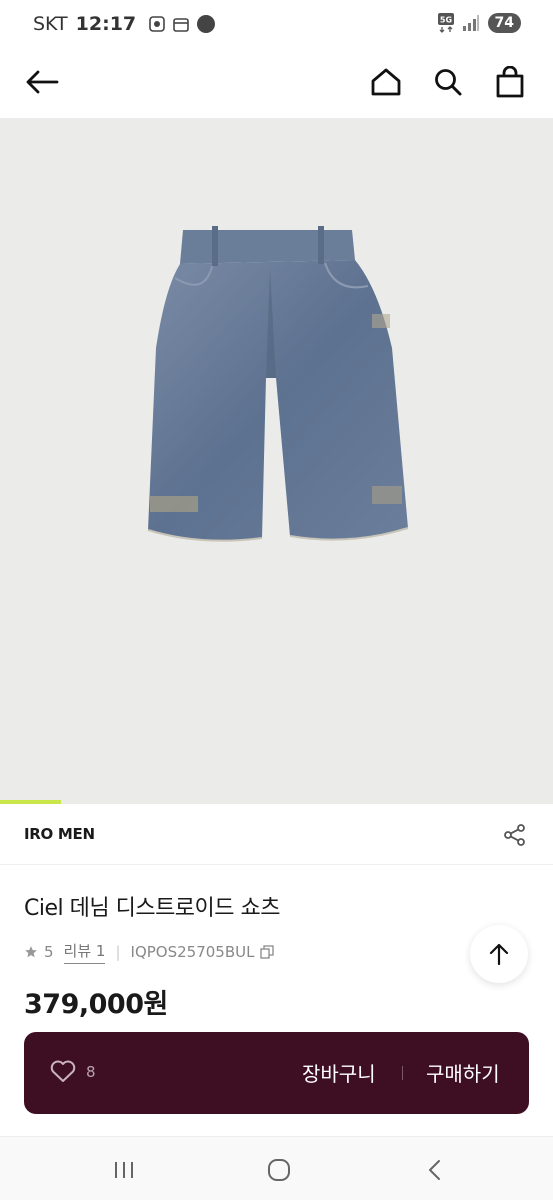 The image size is (553, 1200). I want to click on product-code: IQPOS25705BUL, so click(203, 952).